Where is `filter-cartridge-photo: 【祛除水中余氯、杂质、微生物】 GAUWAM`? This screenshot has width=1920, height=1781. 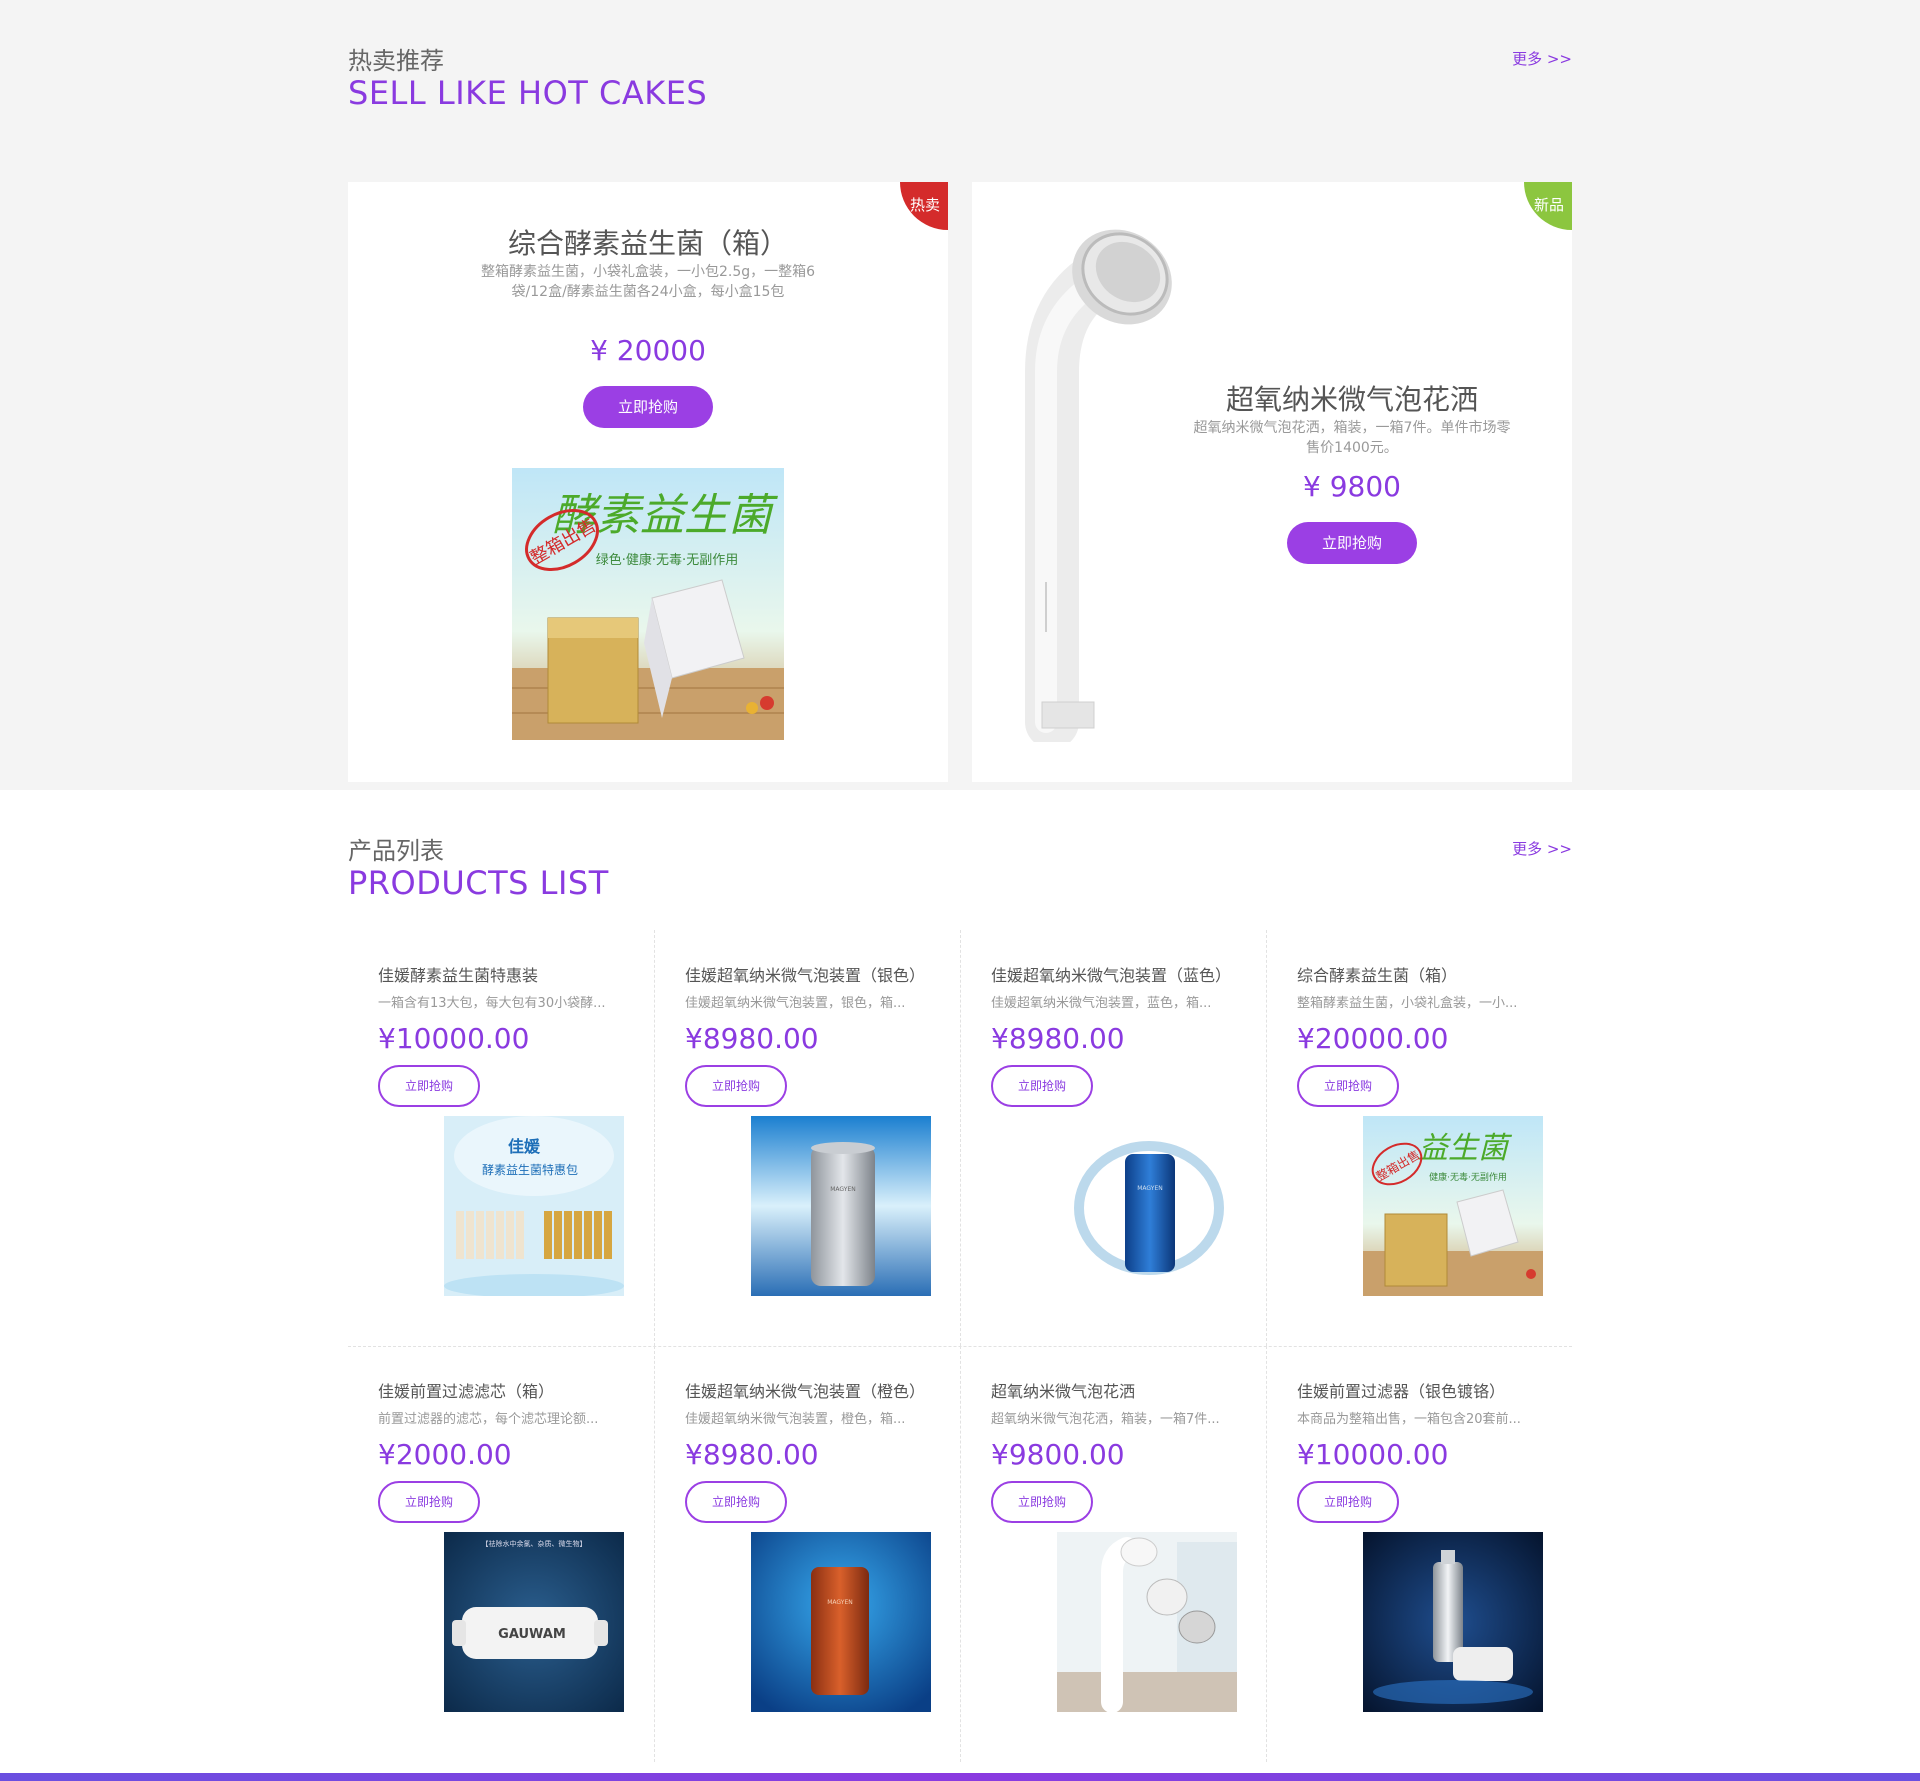
filter-cartridge-photo: 【祛除水中余氯、杂质、微生物】 GAUWAM is located at coordinates (534, 1622).